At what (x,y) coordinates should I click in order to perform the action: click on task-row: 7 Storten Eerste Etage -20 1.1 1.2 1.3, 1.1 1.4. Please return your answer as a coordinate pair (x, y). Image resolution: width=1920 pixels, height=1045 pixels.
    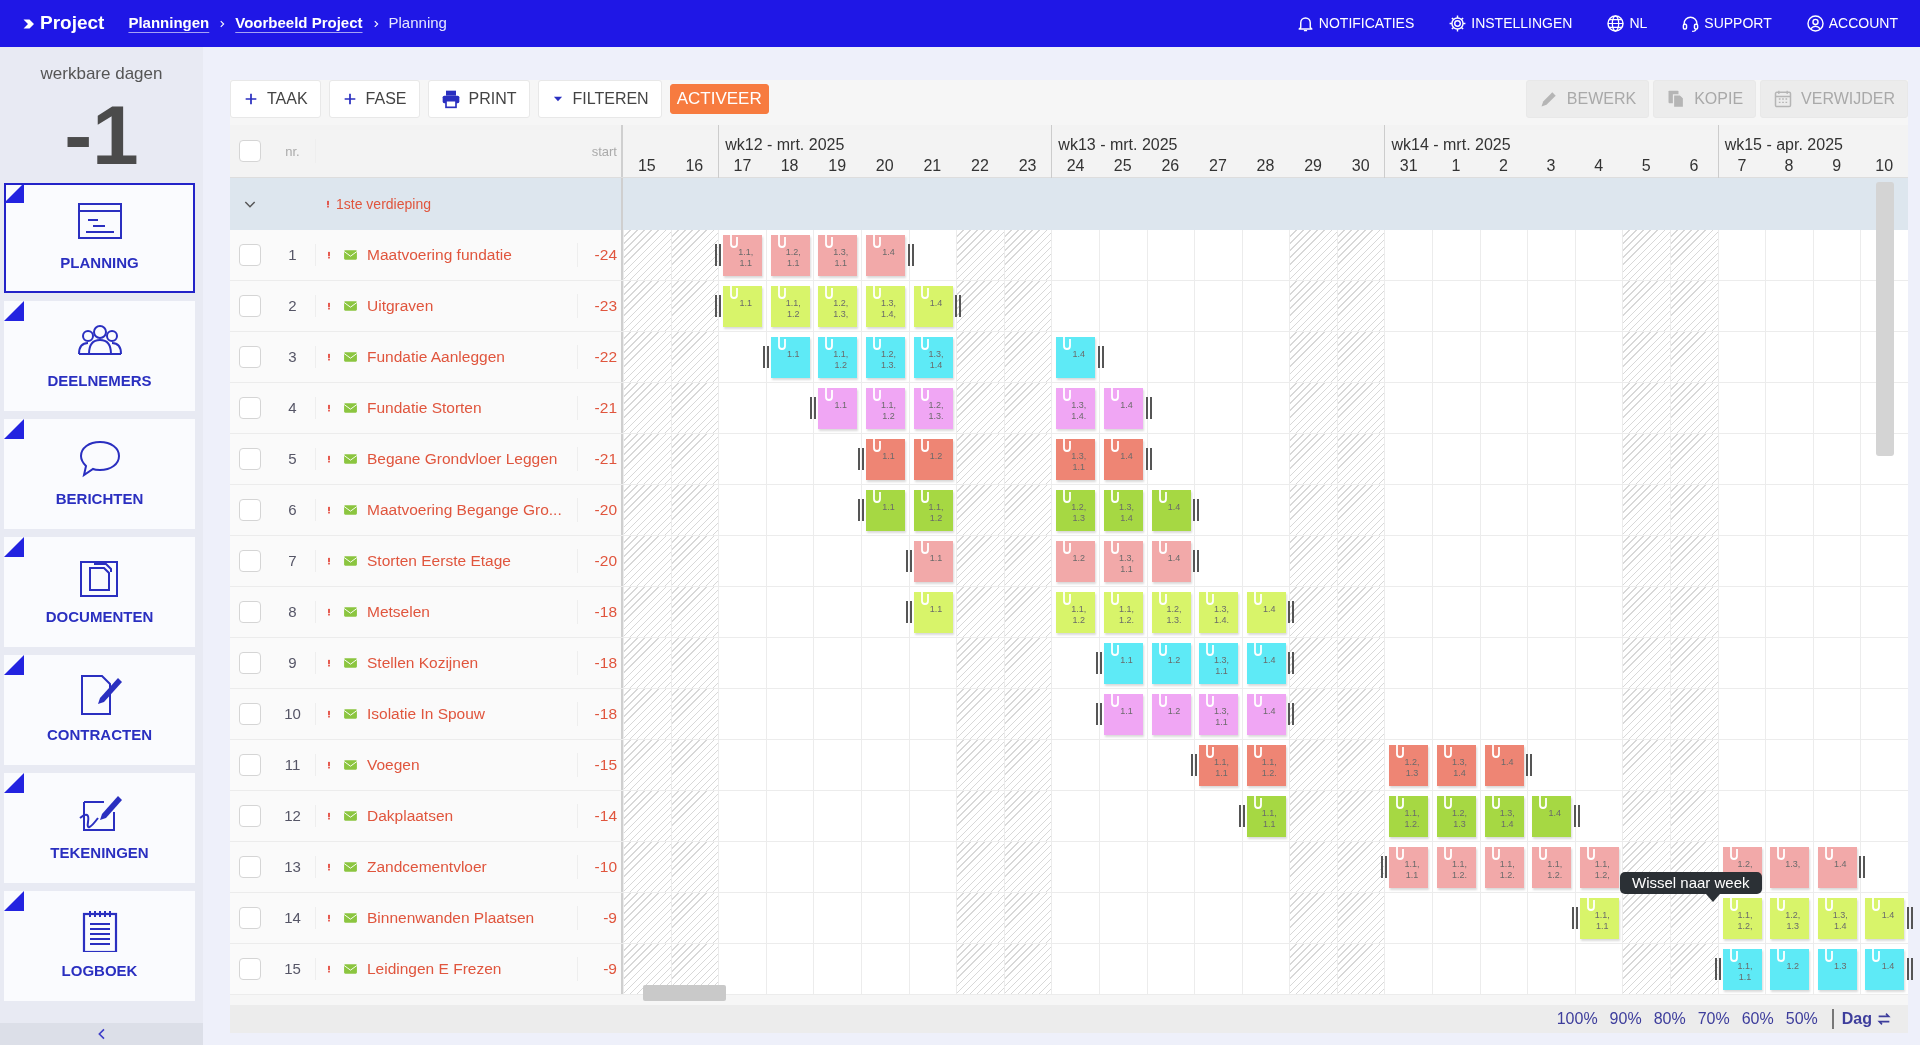
    Looking at the image, I should click on (1069, 561).